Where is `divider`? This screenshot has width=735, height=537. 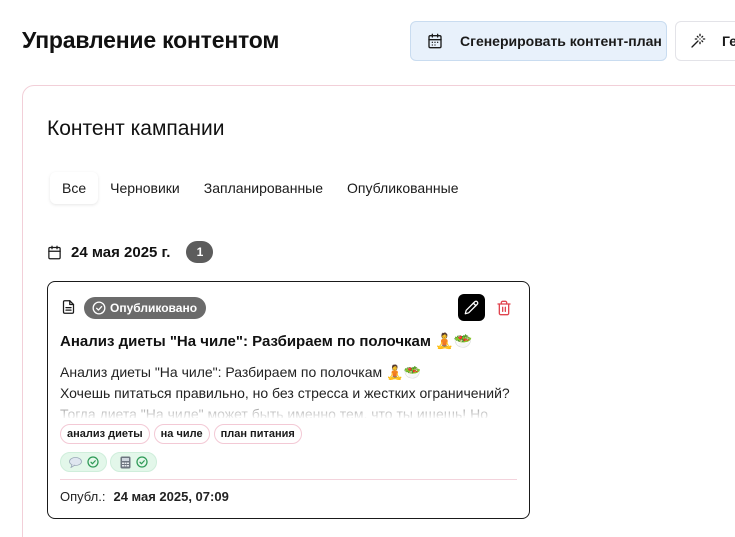 divider is located at coordinates (288, 479).